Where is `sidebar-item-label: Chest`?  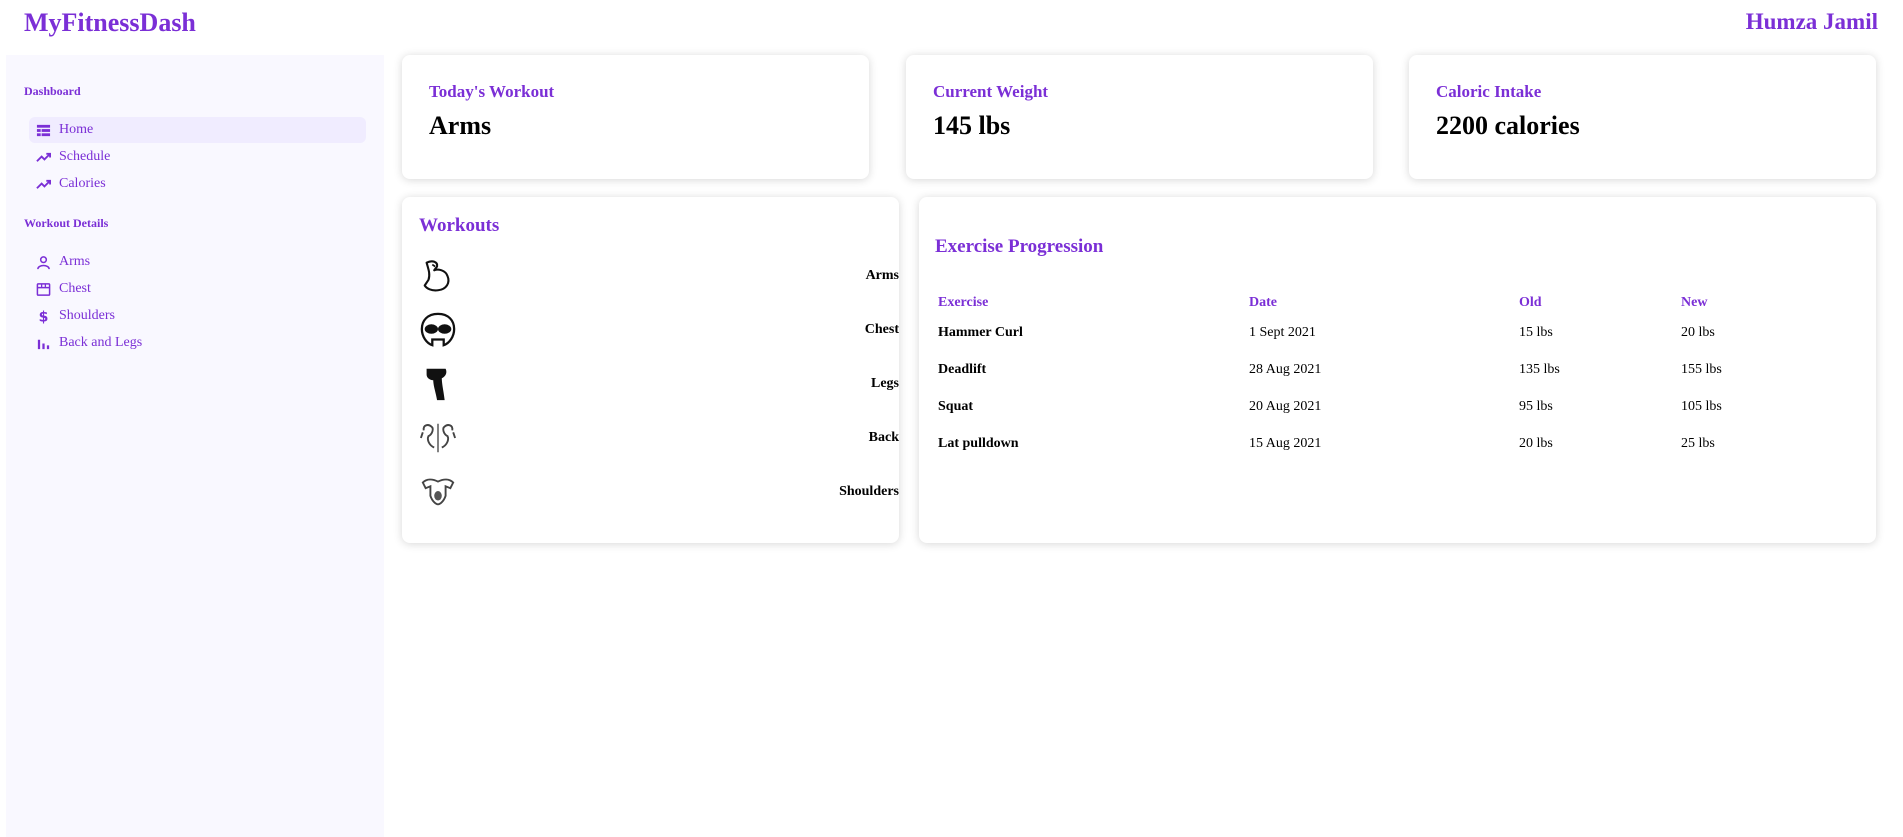
sidebar-item-label: Chest is located at coordinates (75, 288).